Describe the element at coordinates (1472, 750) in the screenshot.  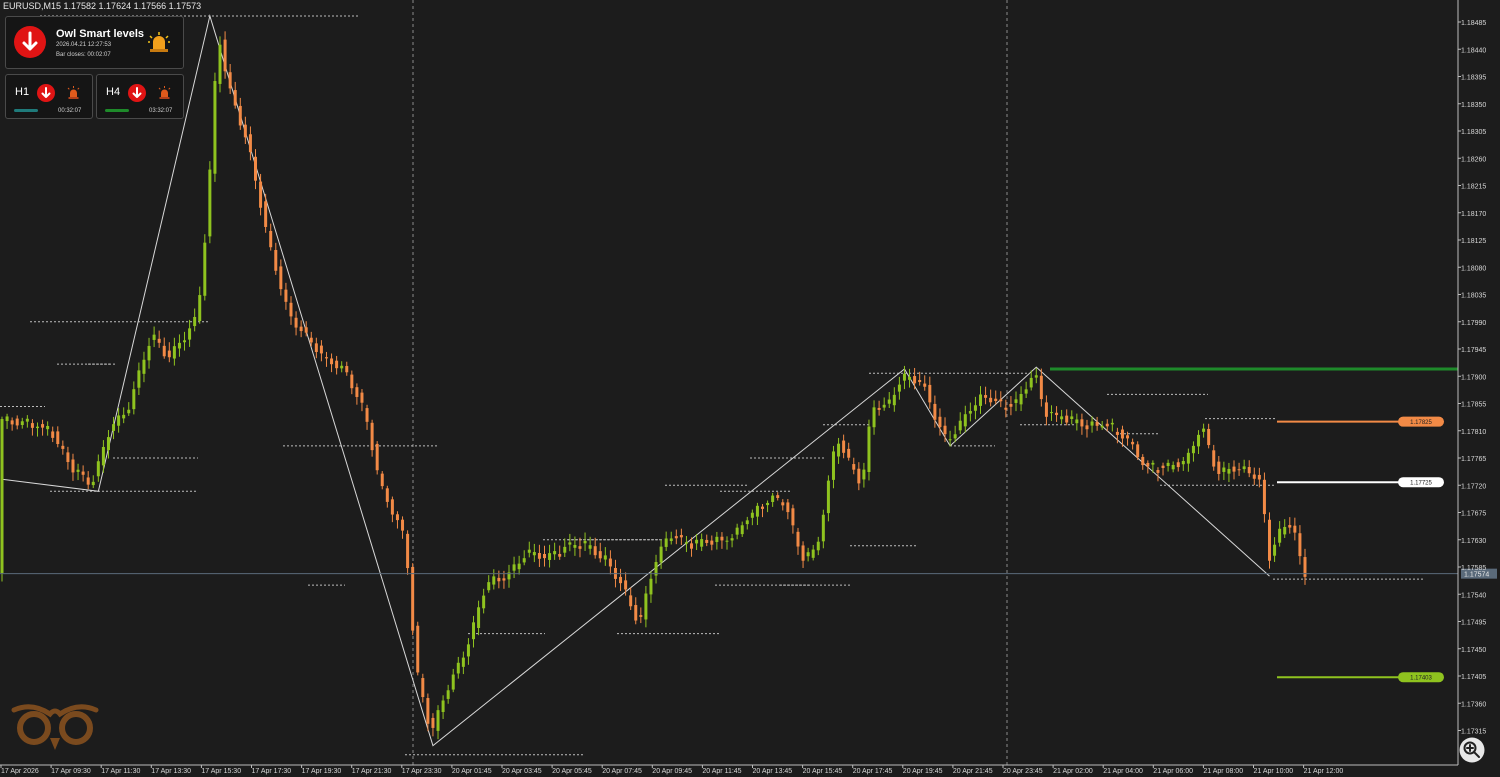
I see `zoom-in-icon` at that location.